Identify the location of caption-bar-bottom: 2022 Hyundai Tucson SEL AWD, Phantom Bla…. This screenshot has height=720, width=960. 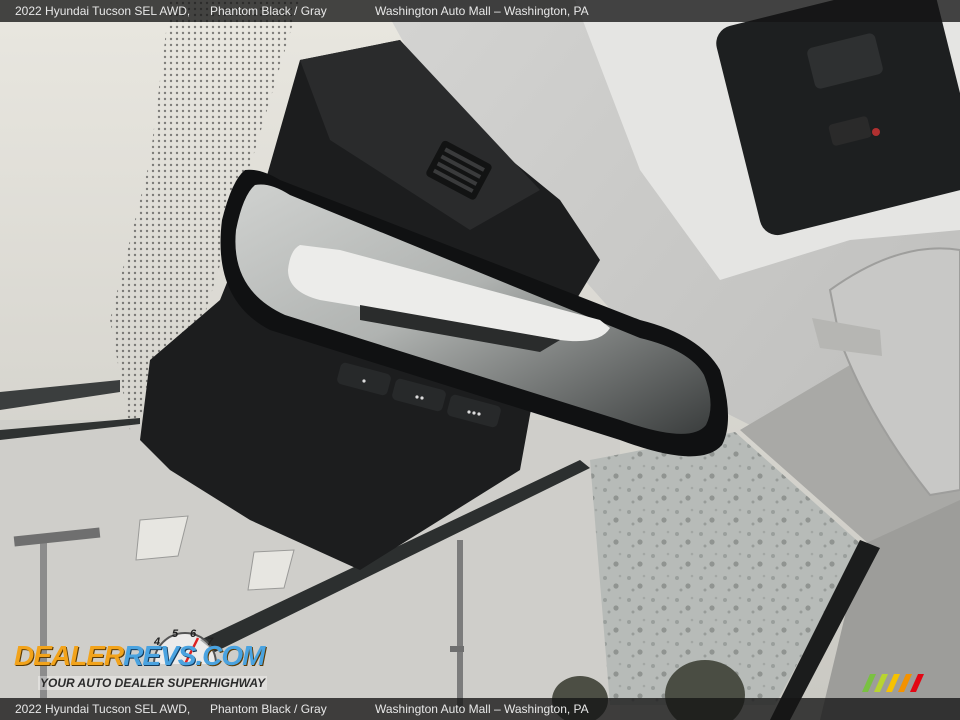
(480, 709).